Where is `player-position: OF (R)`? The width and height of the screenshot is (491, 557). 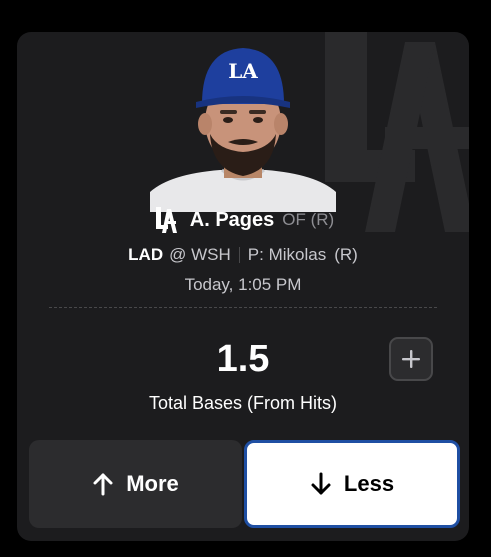 player-position: OF (R) is located at coordinates (308, 219).